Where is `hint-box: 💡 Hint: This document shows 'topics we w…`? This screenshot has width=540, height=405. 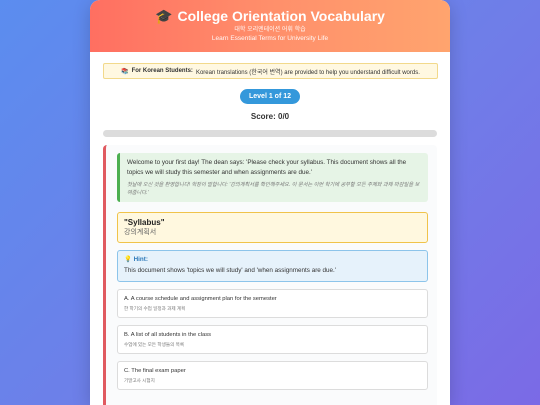 hint-box: 💡 Hint: This document shows 'topics we w… is located at coordinates (272, 266).